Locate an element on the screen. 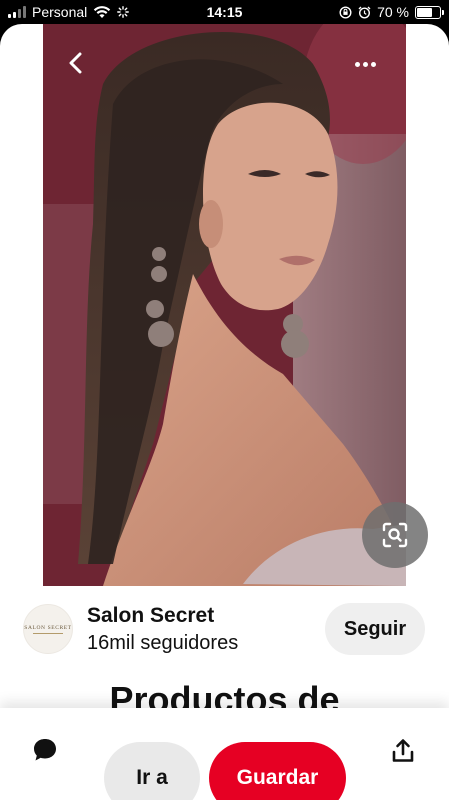  alarm-icon is located at coordinates (364, 12).